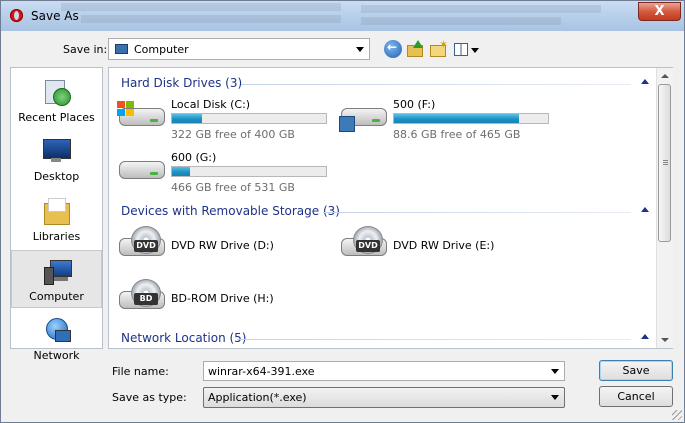 The image size is (685, 423). What do you see at coordinates (665, 76) in the screenshot?
I see `scroll-up-icon` at bounding box center [665, 76].